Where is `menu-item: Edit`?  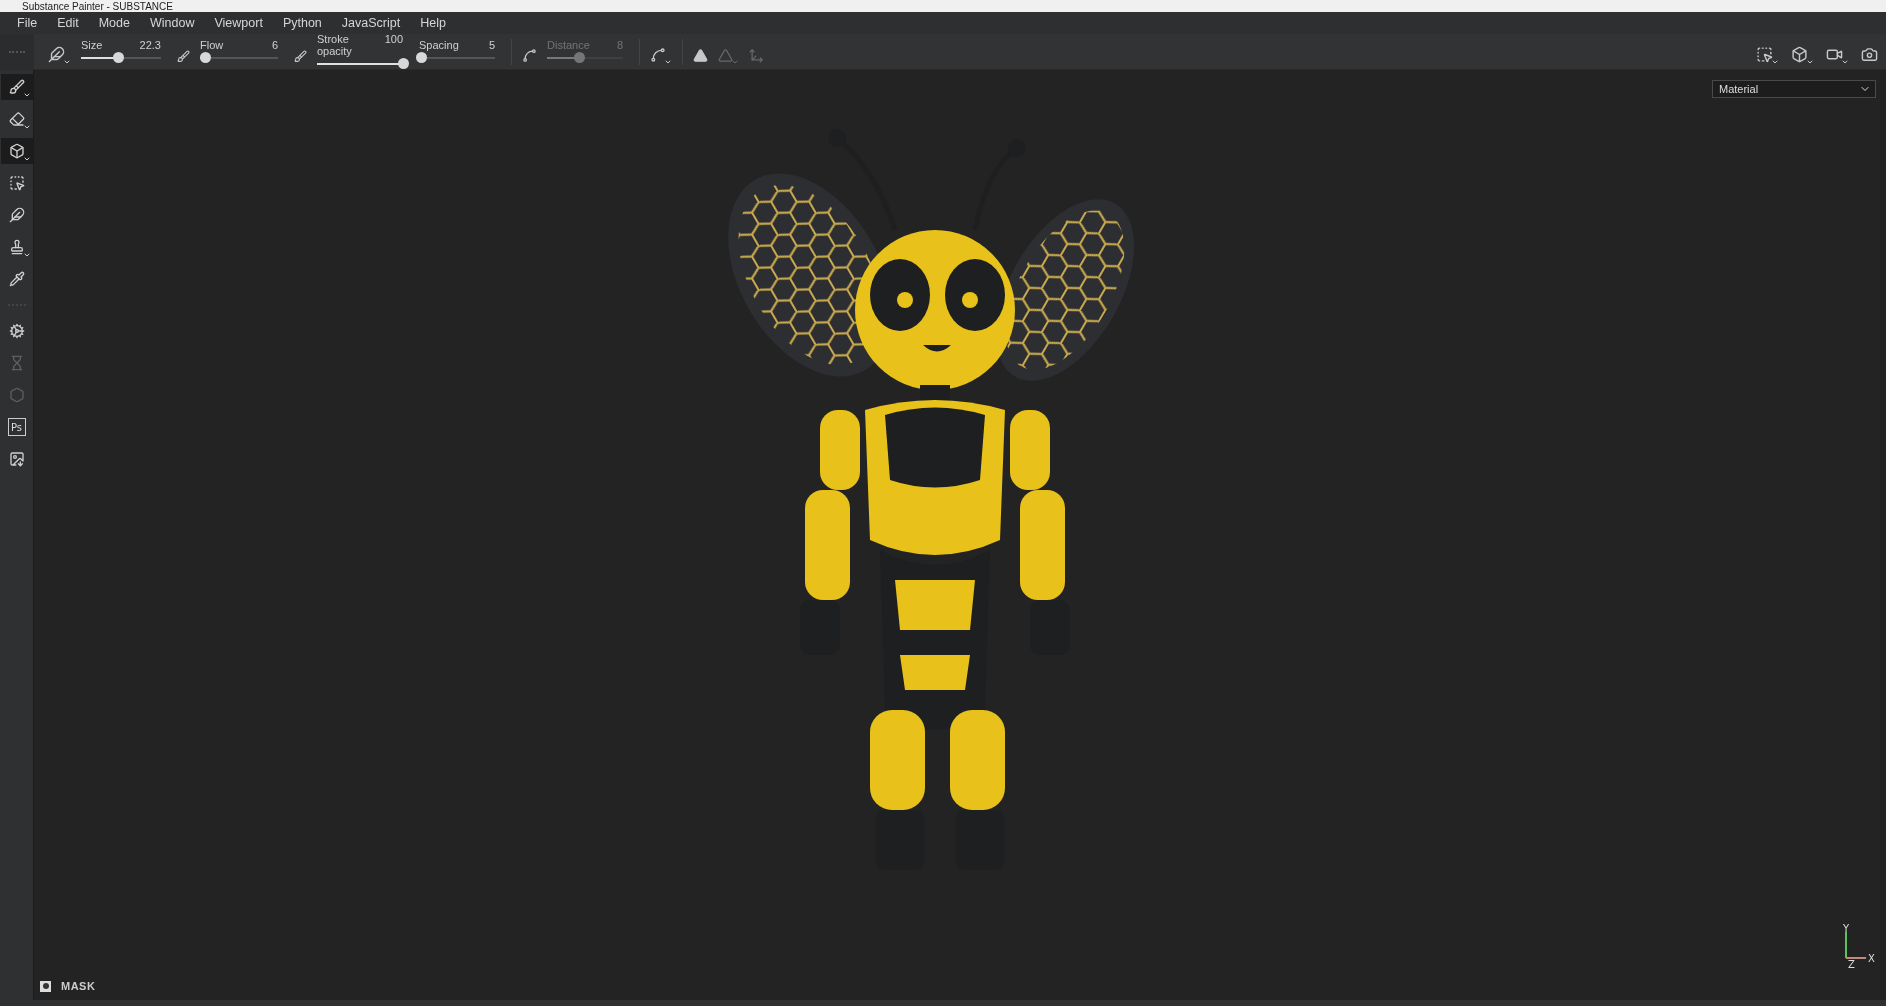 menu-item: Edit is located at coordinates (69, 23).